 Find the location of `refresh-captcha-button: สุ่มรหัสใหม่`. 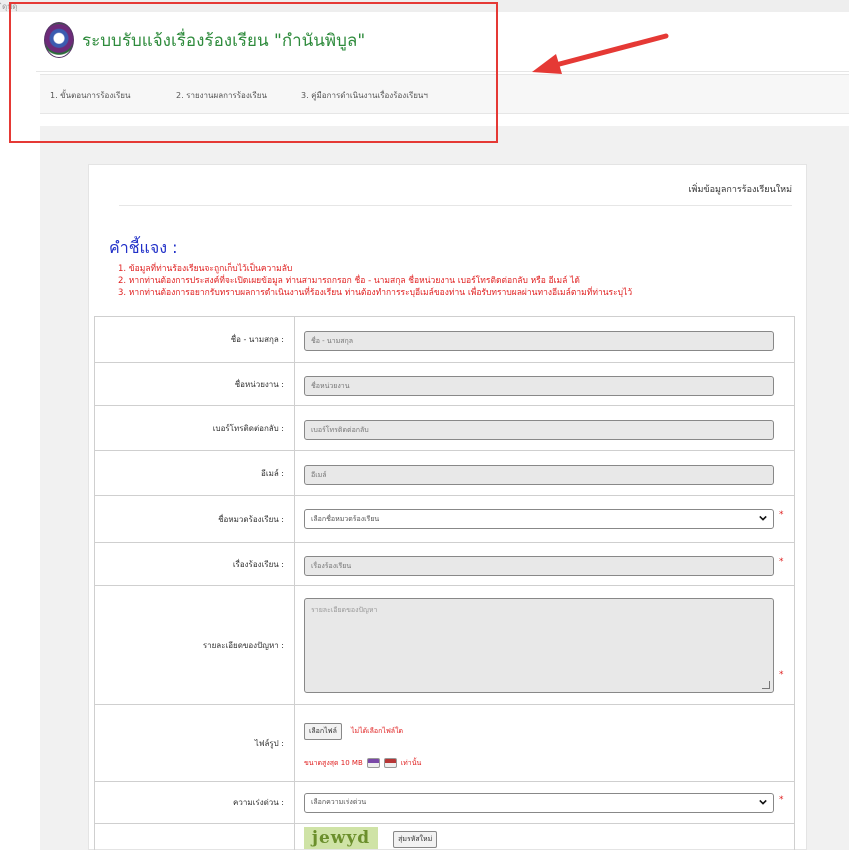

refresh-captcha-button: สุ่มรหัสใหม่ is located at coordinates (415, 839).